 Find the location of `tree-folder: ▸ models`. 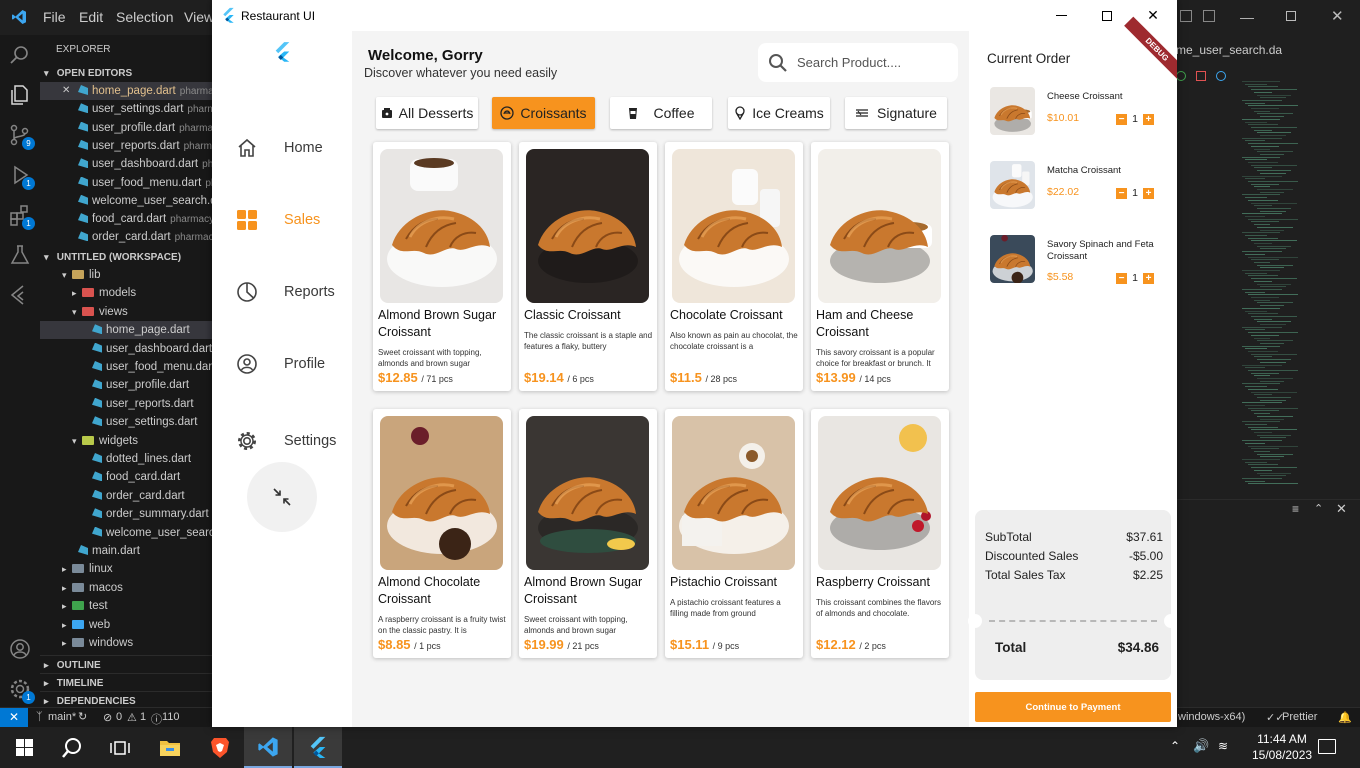

tree-folder: ▸ models is located at coordinates (126, 293).